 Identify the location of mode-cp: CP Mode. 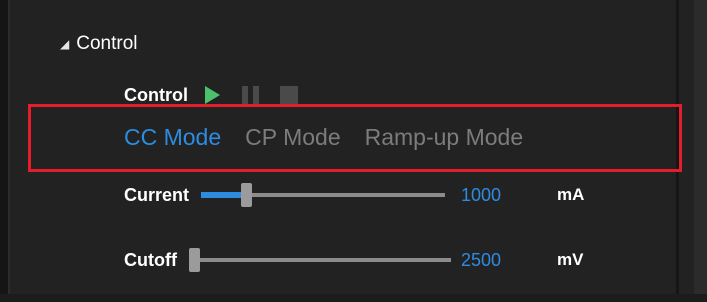
(292, 137).